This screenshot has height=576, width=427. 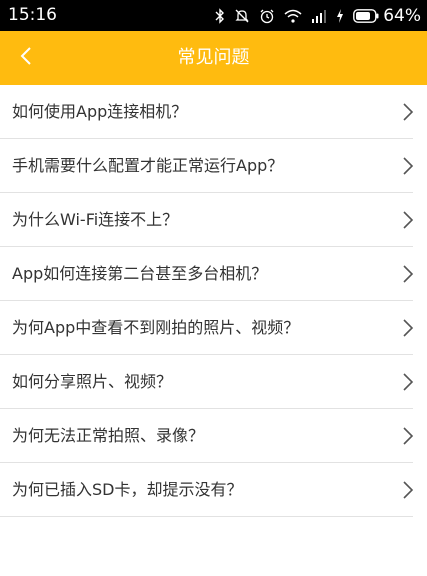 What do you see at coordinates (213, 220) in the screenshot?
I see `faq-item: 为什么Wi-Fi连接不上？` at bounding box center [213, 220].